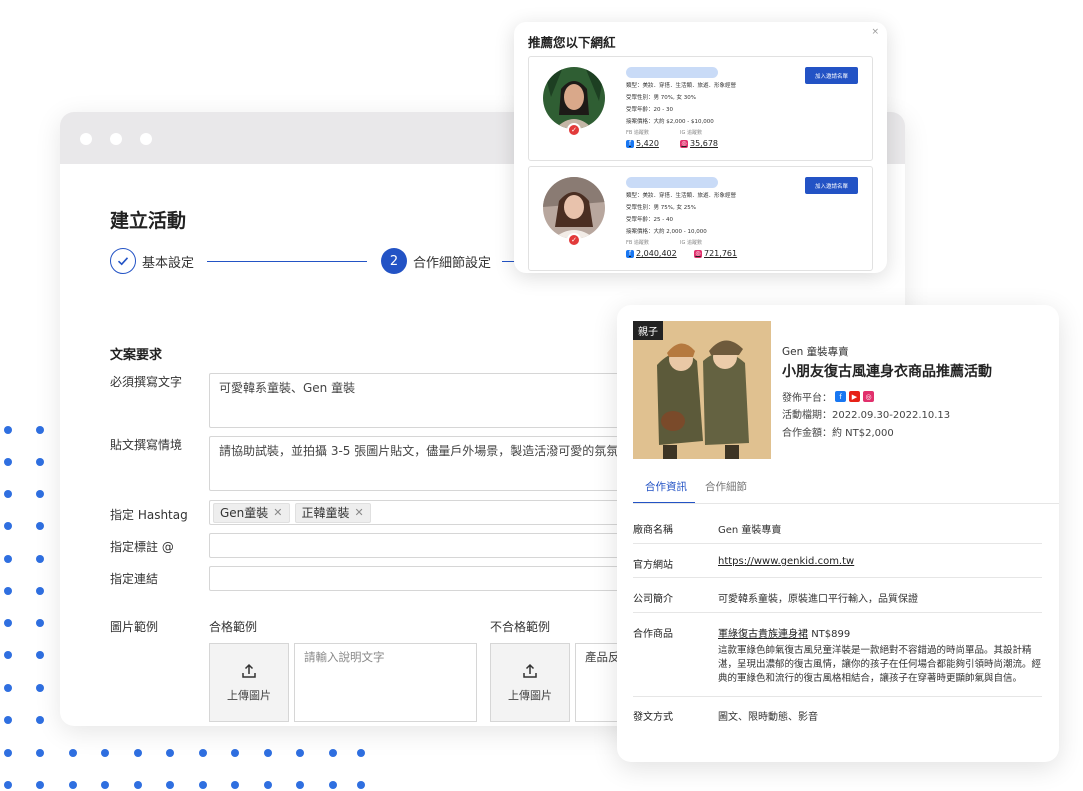 This screenshot has height=791, width=1083. Describe the element at coordinates (715, 253) in the screenshot. I see `ig-follower-count: ◎ 721,761` at that location.